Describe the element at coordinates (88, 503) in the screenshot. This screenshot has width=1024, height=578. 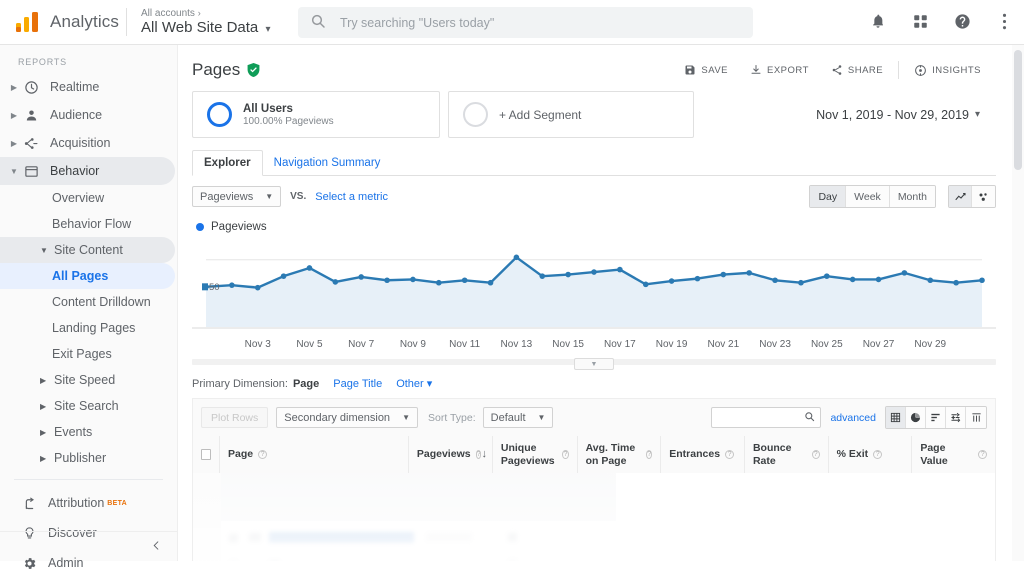
I see `sidebar-item-attribution: Attribution BETA` at that location.